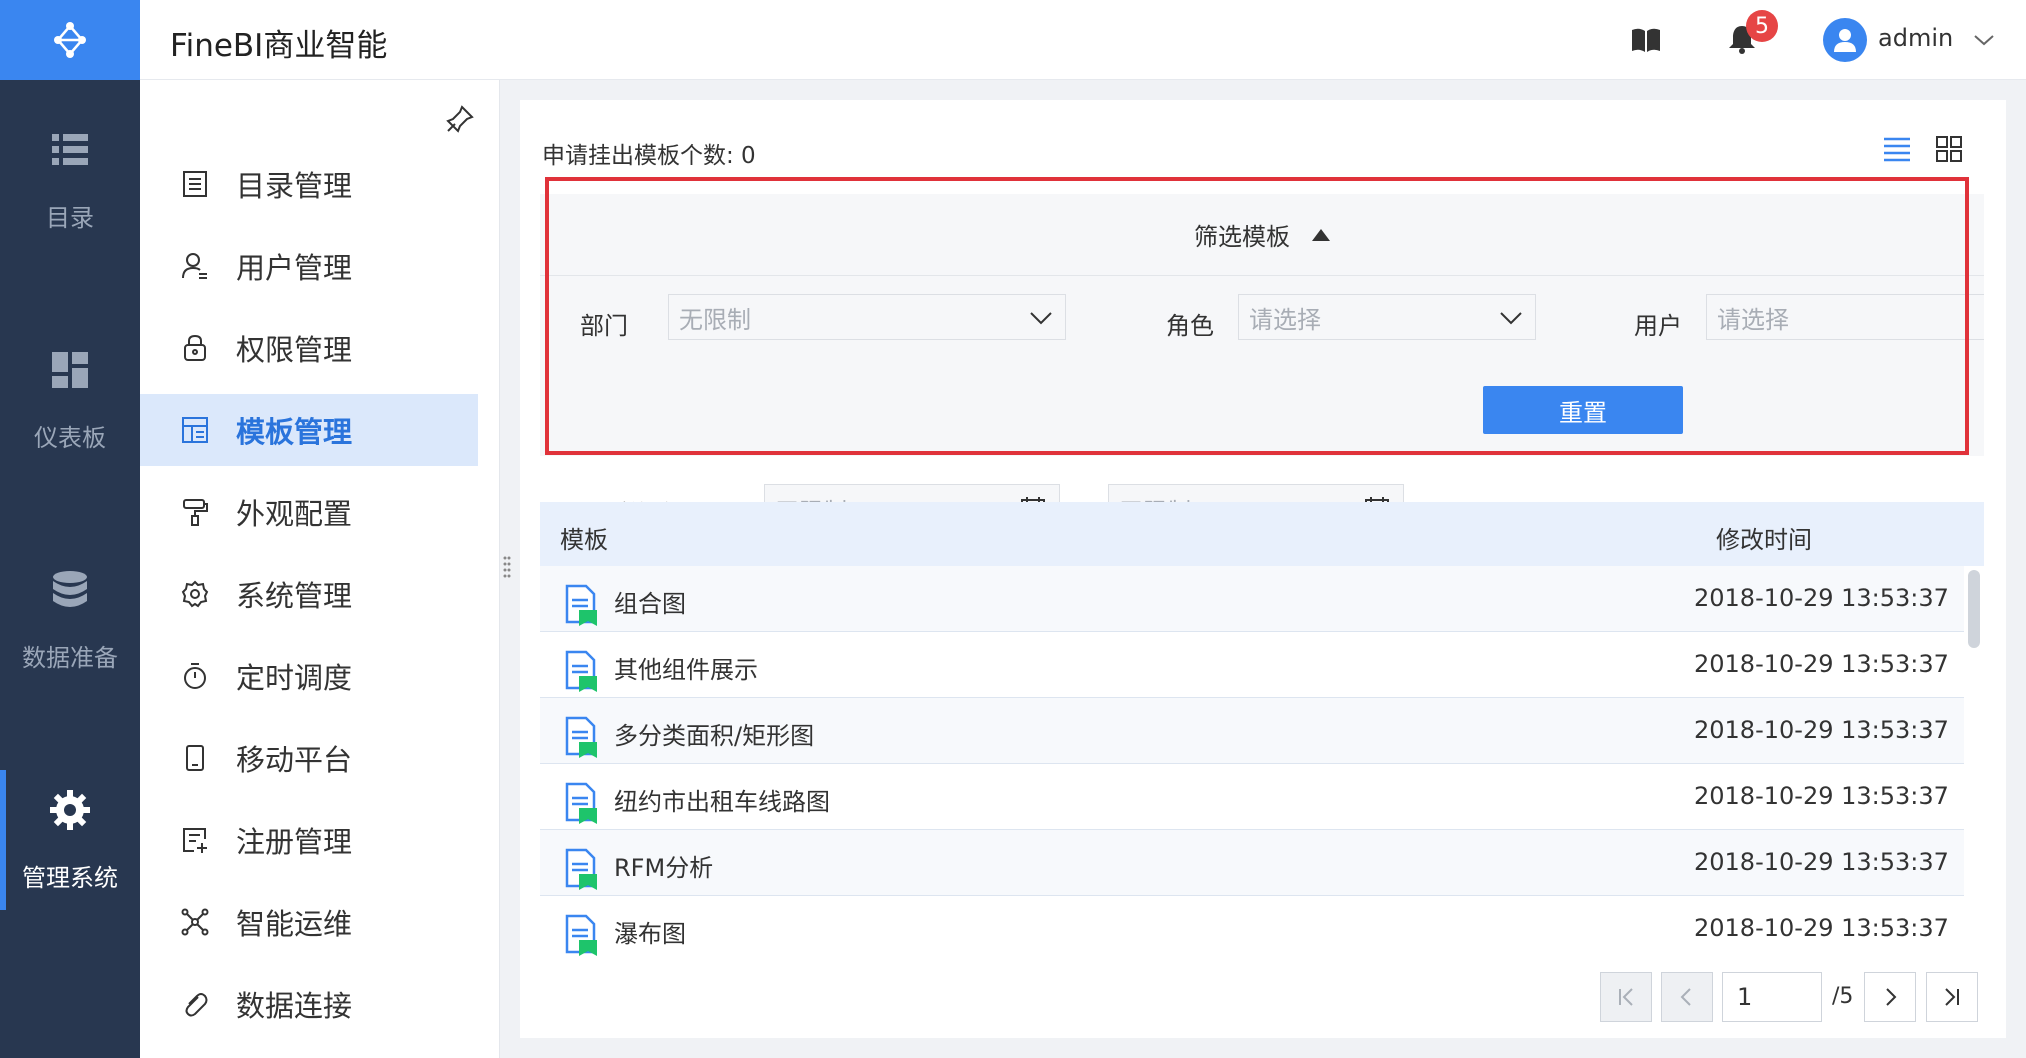  What do you see at coordinates (1242, 237) in the screenshot?
I see `filter-title: 筛选模板` at bounding box center [1242, 237].